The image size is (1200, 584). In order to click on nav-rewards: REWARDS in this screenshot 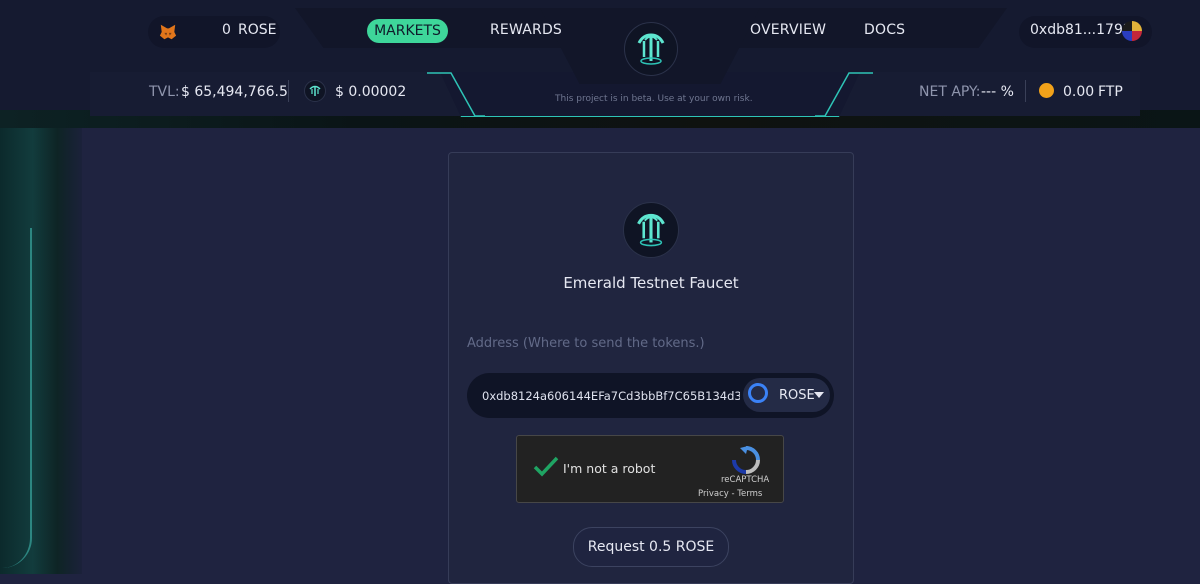, I will do `click(526, 30)`.